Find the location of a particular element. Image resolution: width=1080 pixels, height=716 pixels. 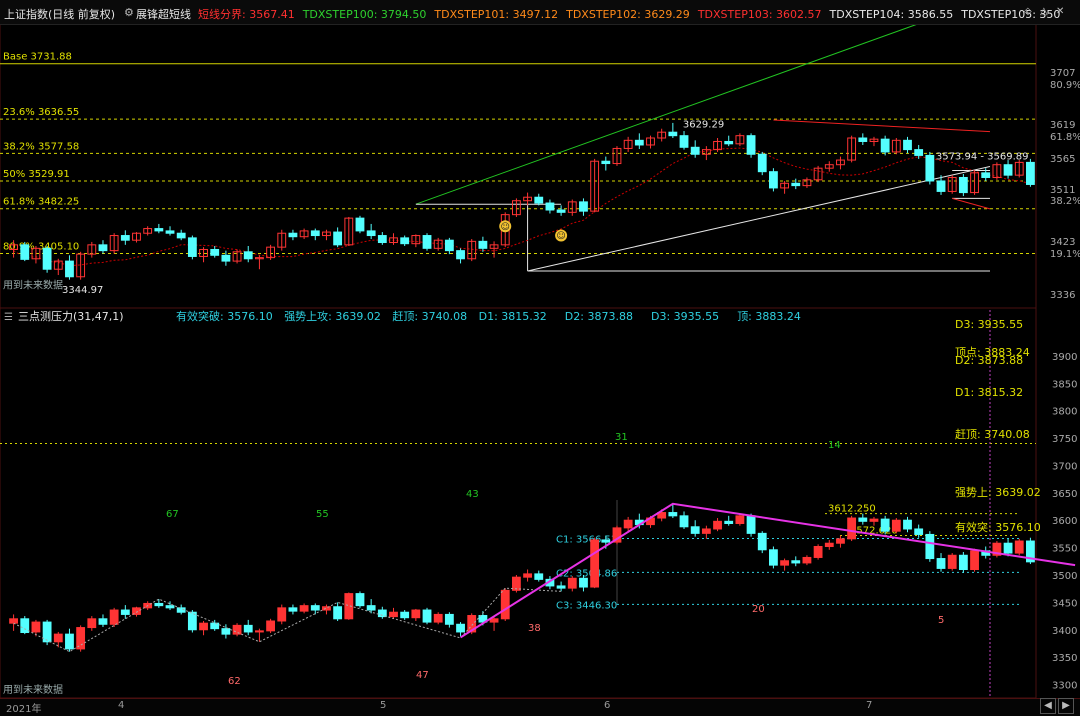

pressure-label: 有效突: 3576.10 is located at coordinates (998, 527).